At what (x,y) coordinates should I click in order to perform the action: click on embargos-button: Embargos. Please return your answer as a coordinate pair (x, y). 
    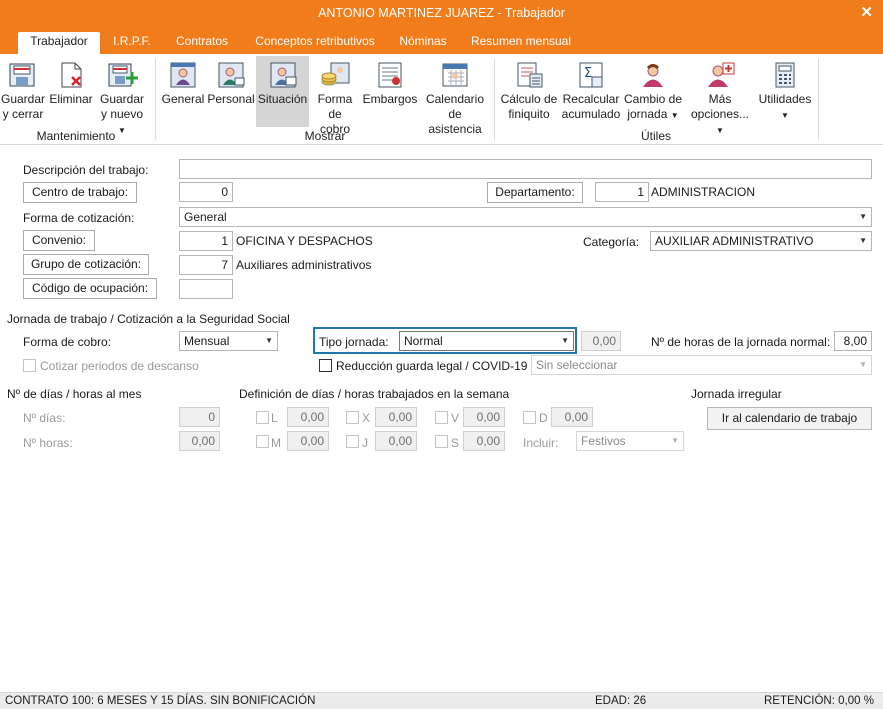
    Looking at the image, I should click on (390, 91).